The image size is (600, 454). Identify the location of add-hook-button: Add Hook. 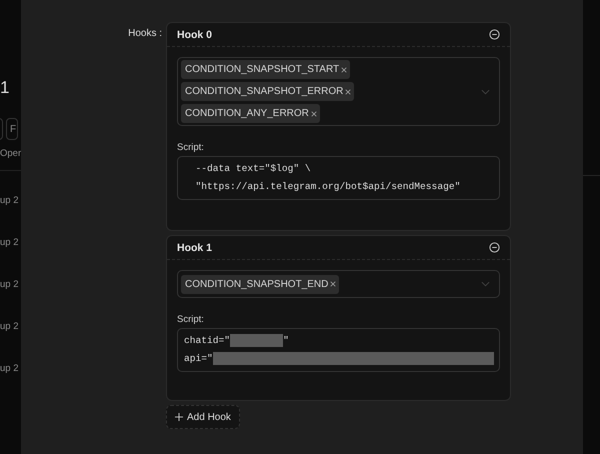
(203, 417).